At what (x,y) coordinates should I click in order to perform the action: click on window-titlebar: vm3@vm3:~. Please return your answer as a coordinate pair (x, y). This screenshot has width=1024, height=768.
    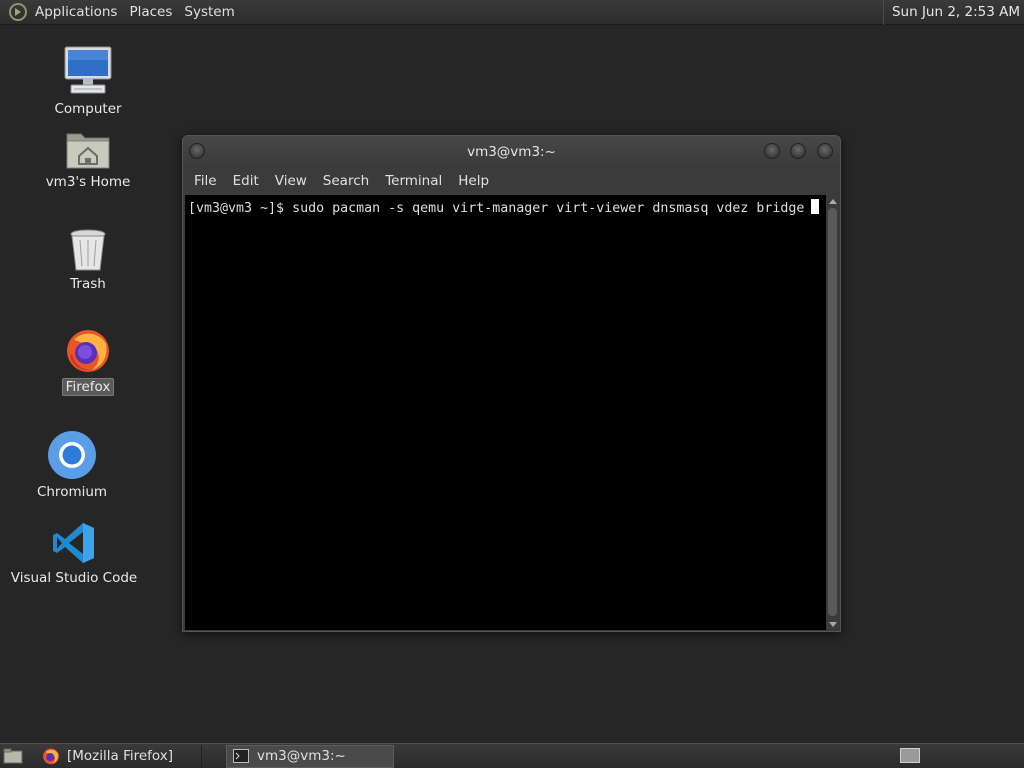
    Looking at the image, I should click on (511, 151).